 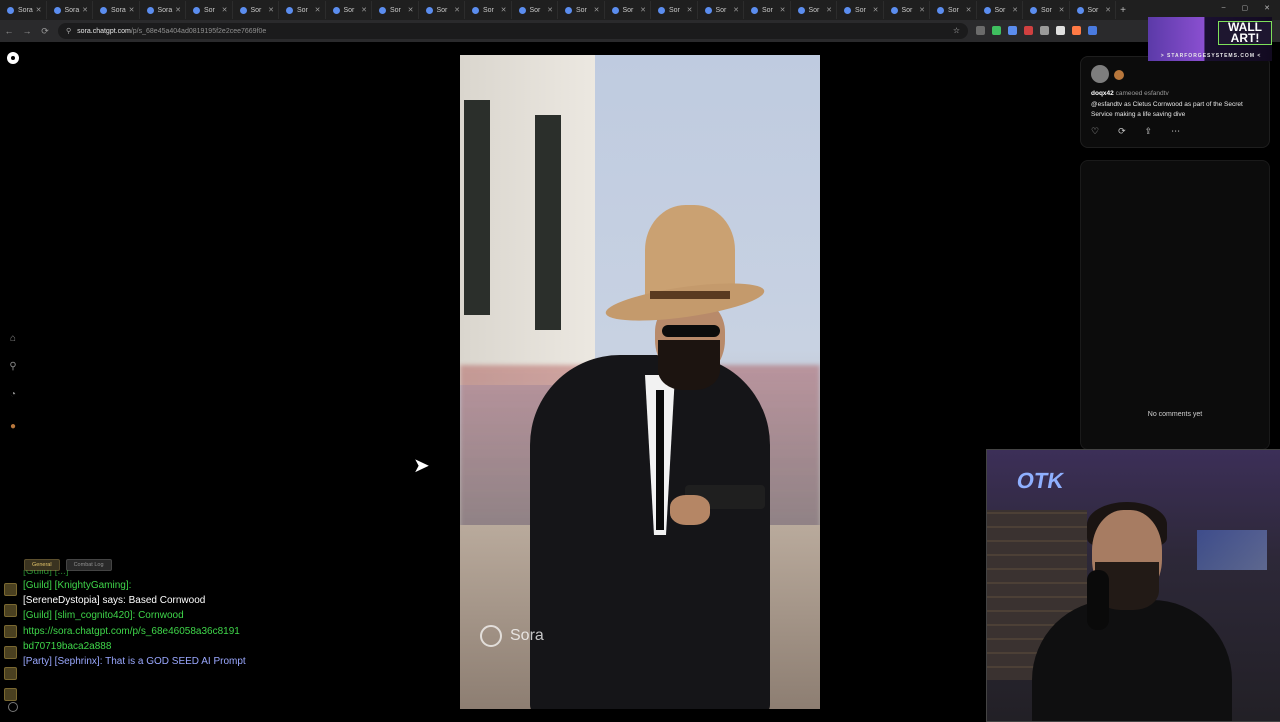 I want to click on chat-emote-icon, so click(x=10, y=631).